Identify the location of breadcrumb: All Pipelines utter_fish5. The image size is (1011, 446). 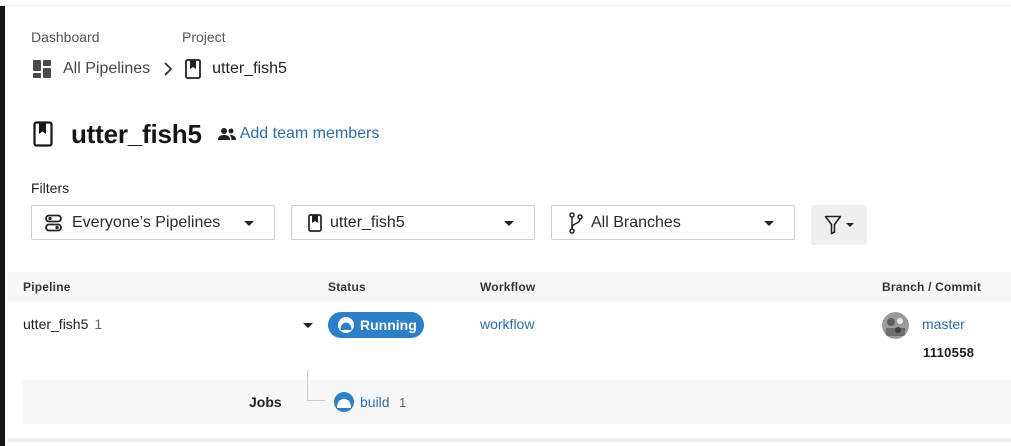
(159, 69).